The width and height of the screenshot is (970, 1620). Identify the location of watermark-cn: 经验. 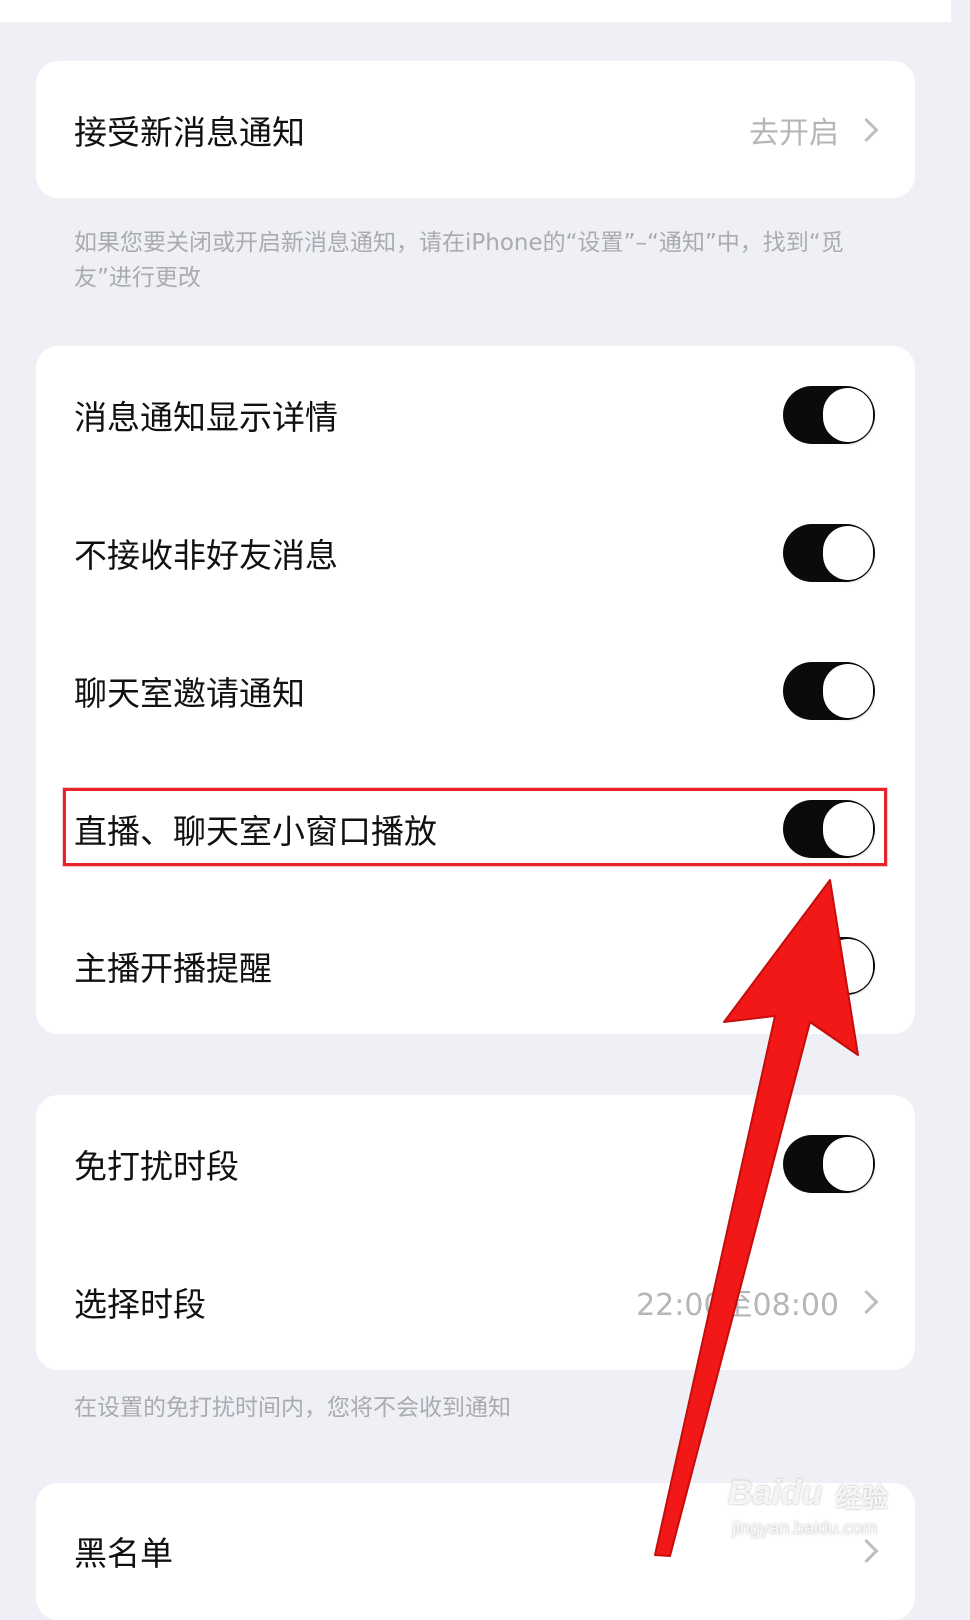
(862, 1498).